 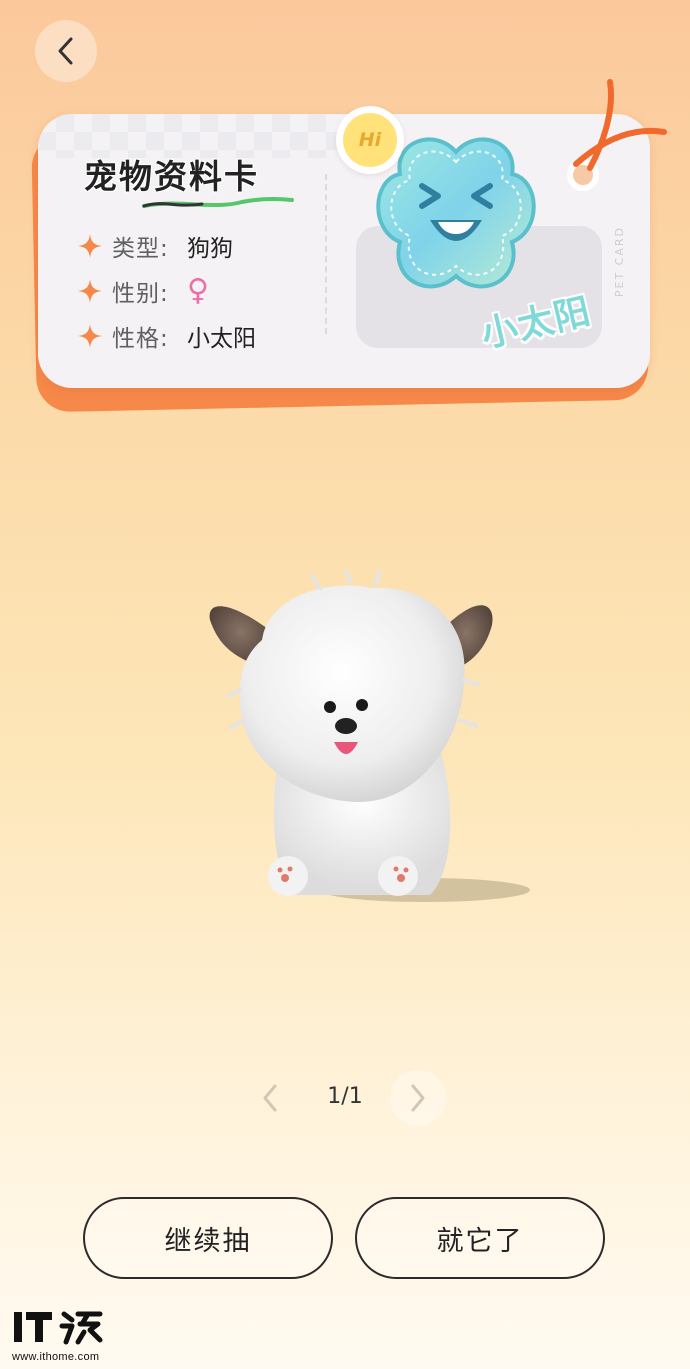 I want to click on pet-card-label: PET CARD, so click(x=619, y=262).